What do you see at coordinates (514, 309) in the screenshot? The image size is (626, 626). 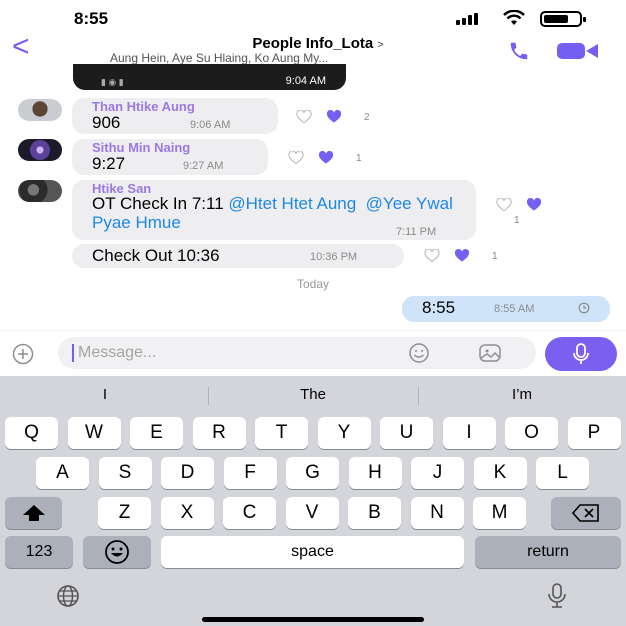 I see `message-time: 8:55 AM` at bounding box center [514, 309].